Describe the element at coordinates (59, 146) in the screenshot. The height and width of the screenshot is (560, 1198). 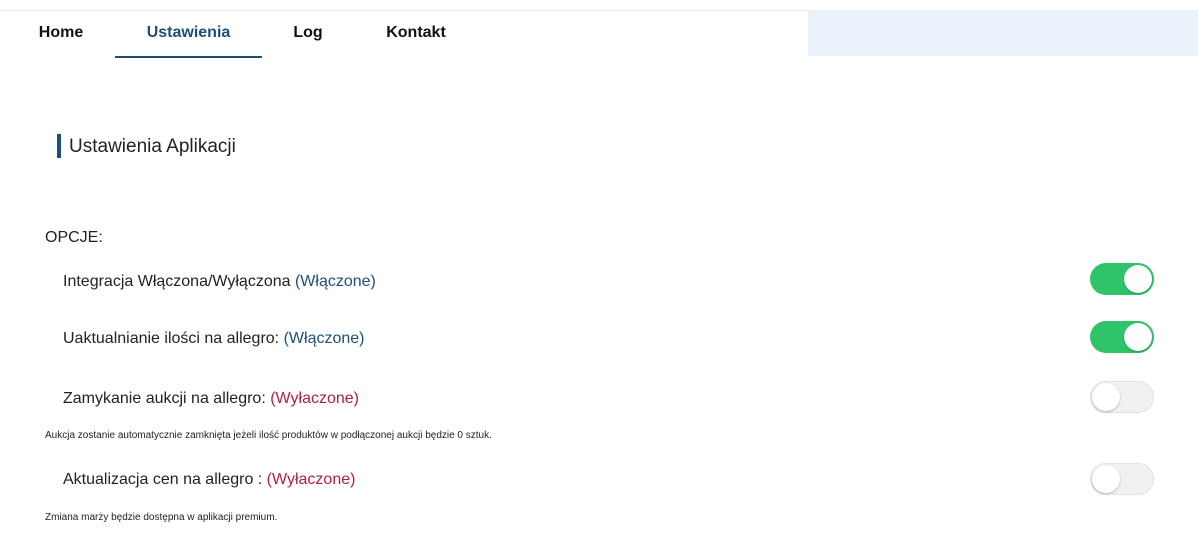
I see `title-accent-bar` at that location.